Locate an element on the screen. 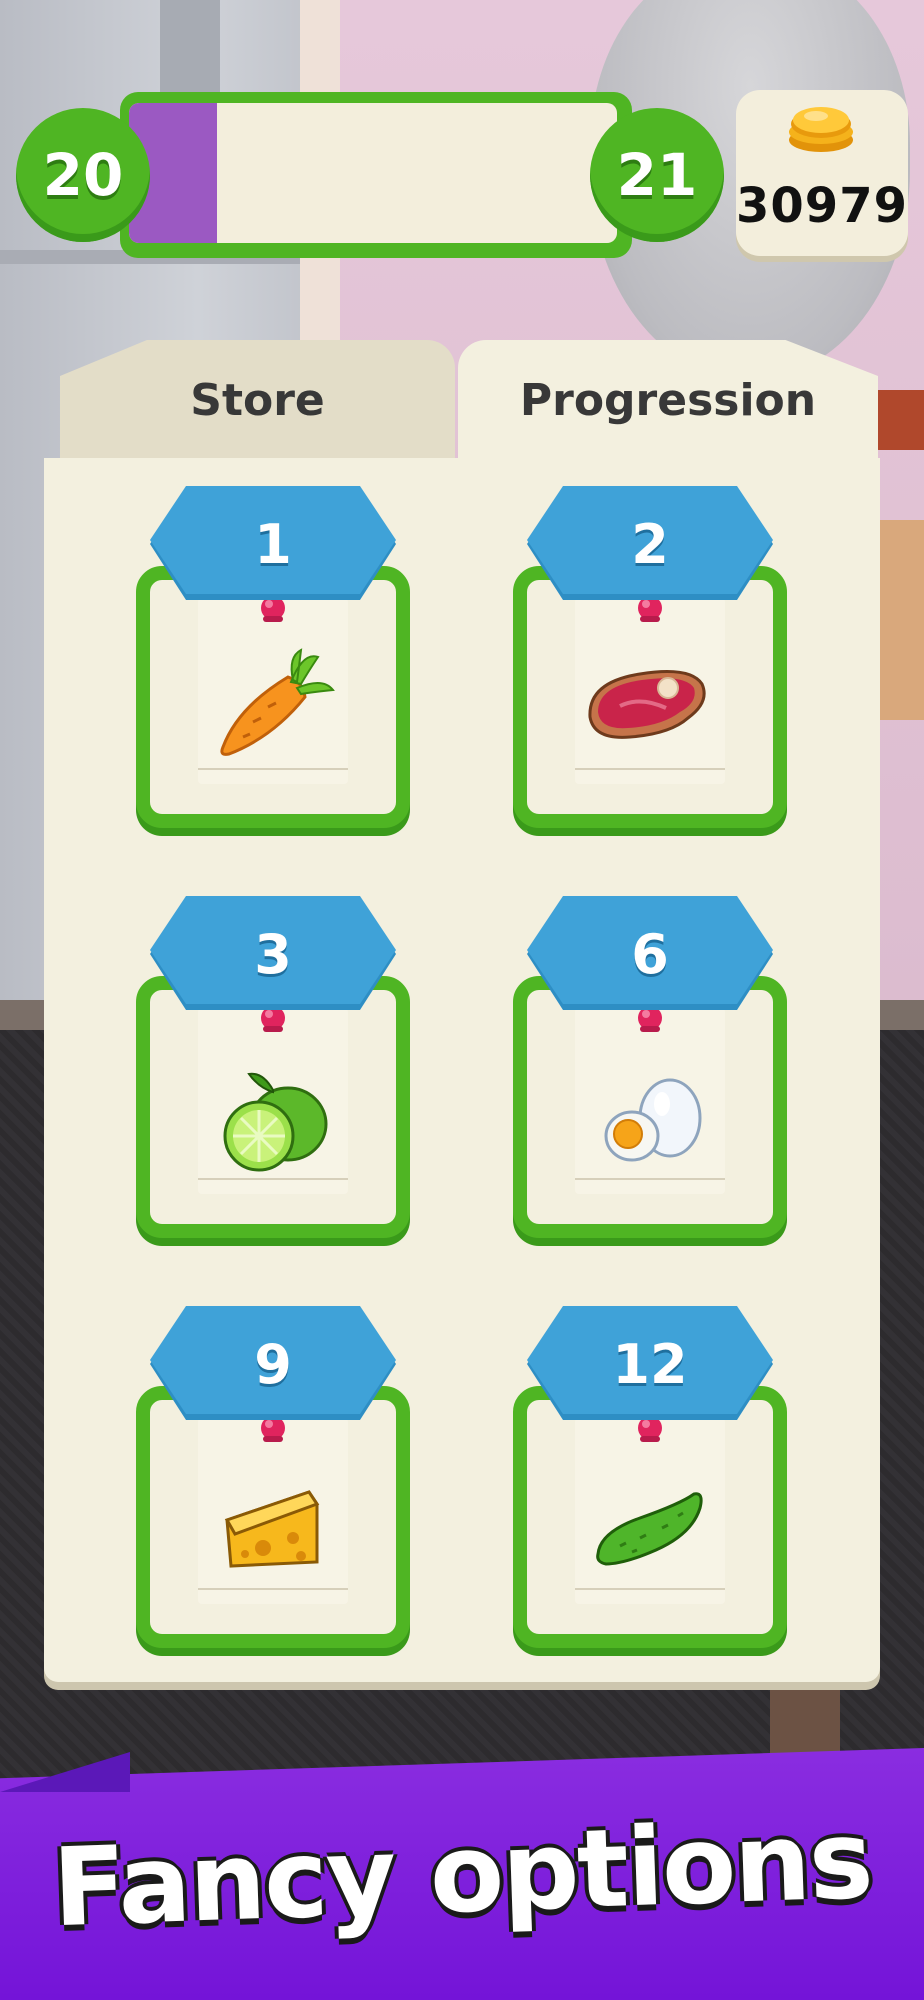 This screenshot has height=2000, width=924. boiled-egg-icon is located at coordinates (653, 1120).